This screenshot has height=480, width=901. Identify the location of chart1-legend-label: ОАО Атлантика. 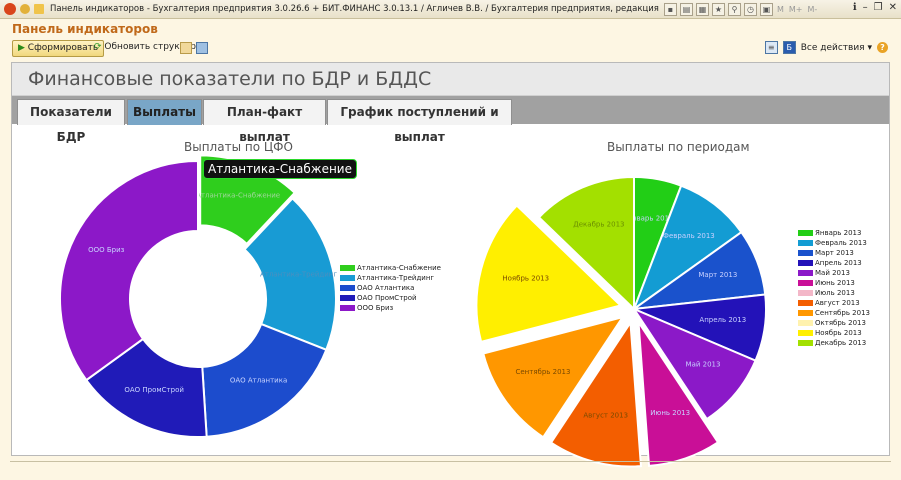
(386, 288).